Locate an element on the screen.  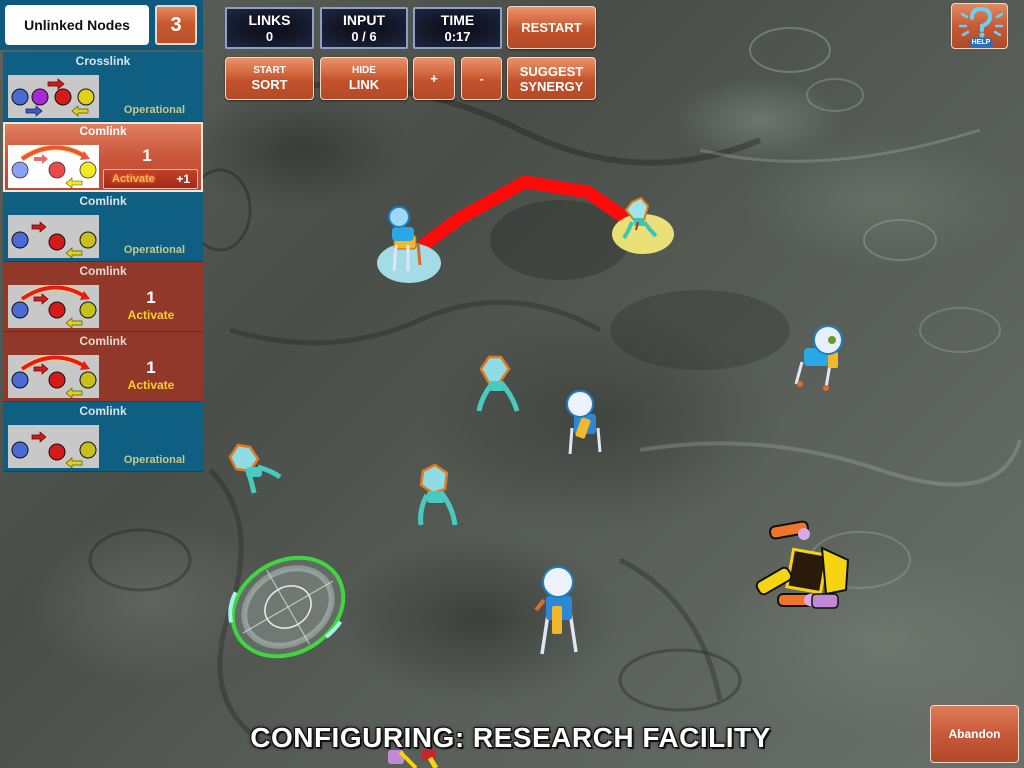
unit-yellow-crawler is located at coordinates (803, 568).